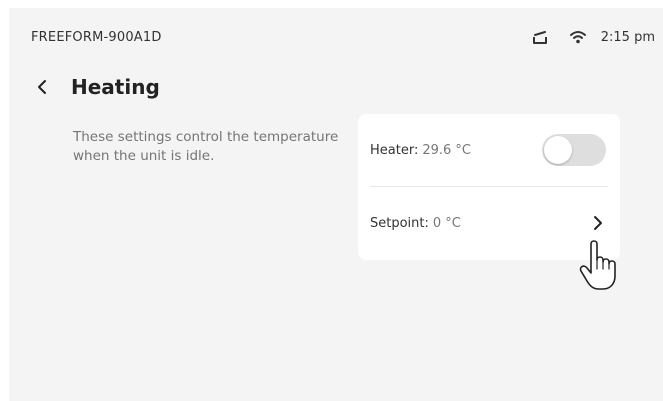 This screenshot has width=663, height=401. Describe the element at coordinates (336, 37) in the screenshot. I see `status-bar: FREEFORM-900A1D 2:15 pm` at that location.